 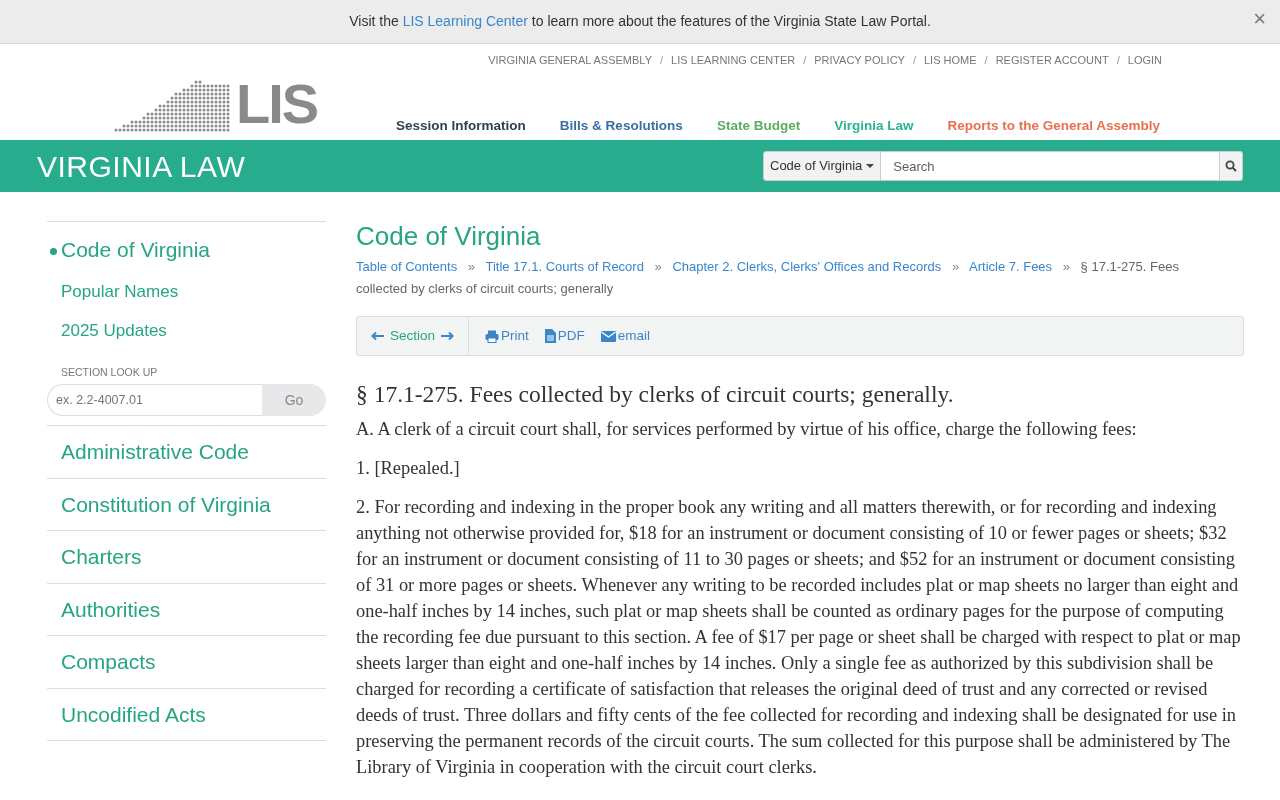 What do you see at coordinates (186, 246) in the screenshot?
I see `sidebar-item: Code of Virginia` at bounding box center [186, 246].